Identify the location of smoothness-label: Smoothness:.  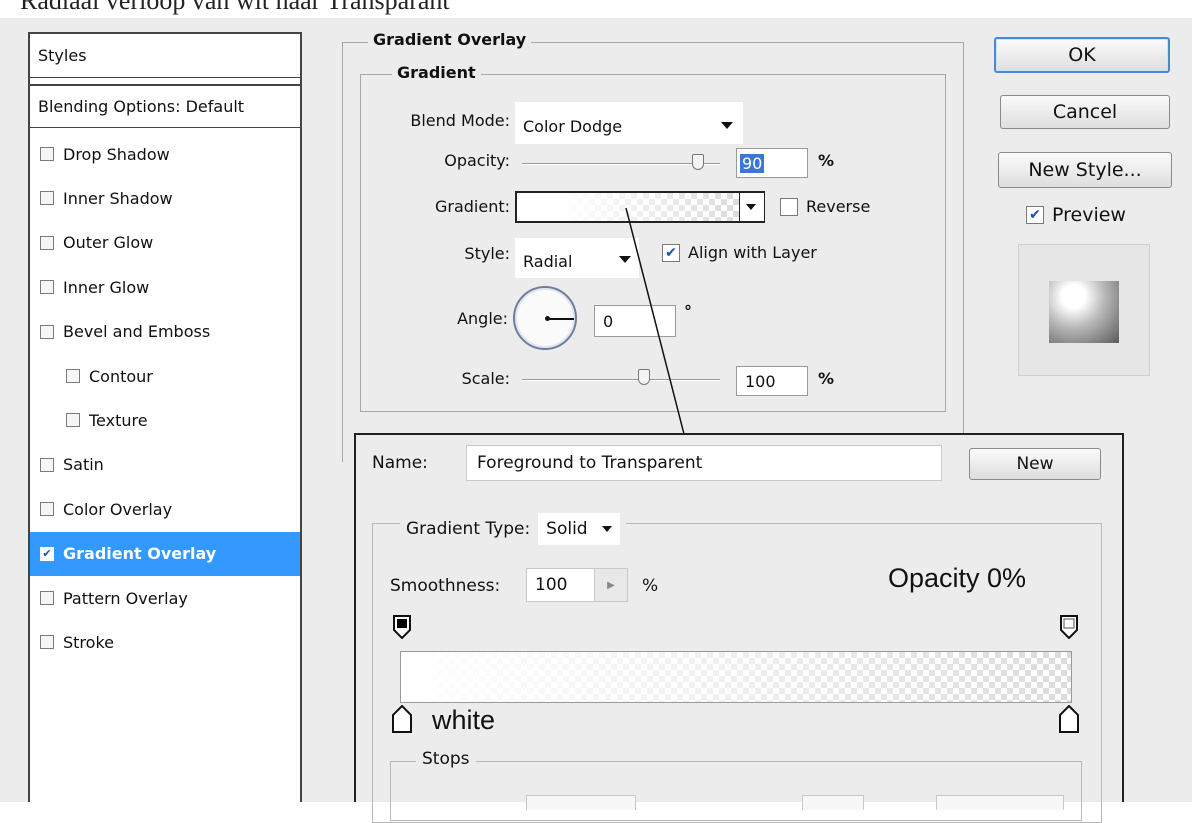
(445, 586).